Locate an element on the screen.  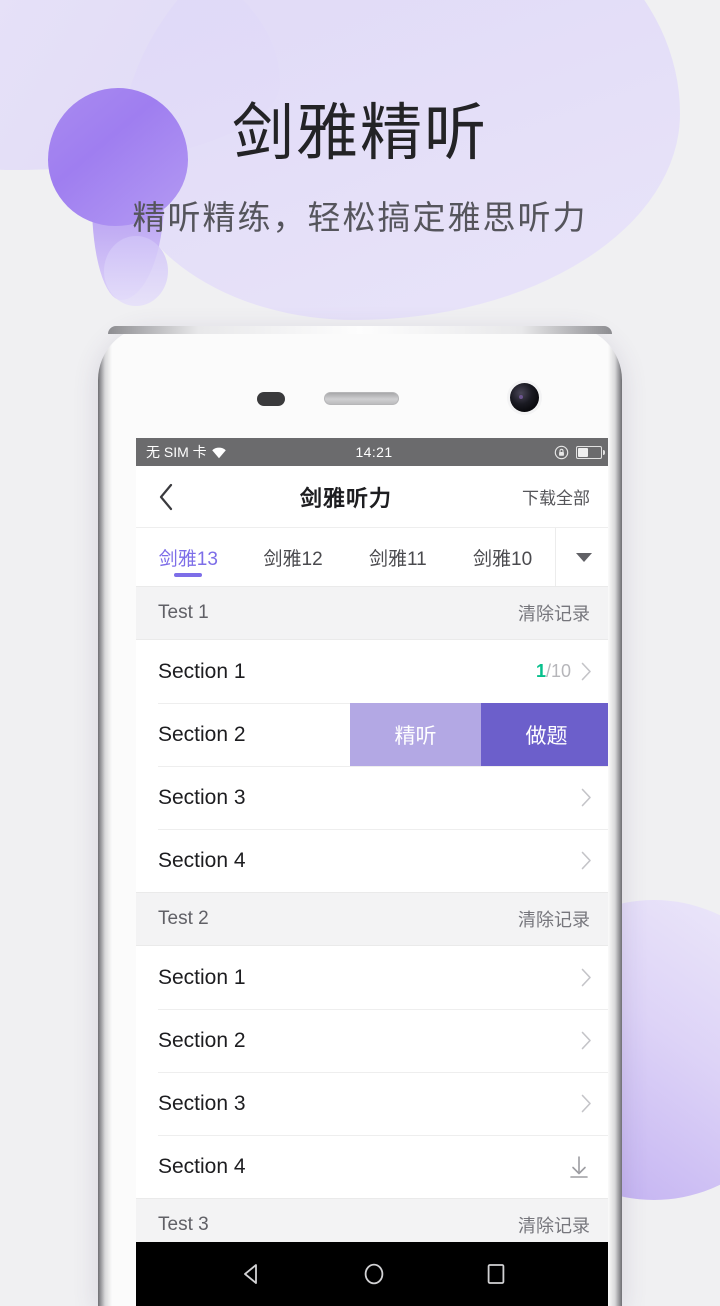
android-navigation-bar is located at coordinates (372, 1274).